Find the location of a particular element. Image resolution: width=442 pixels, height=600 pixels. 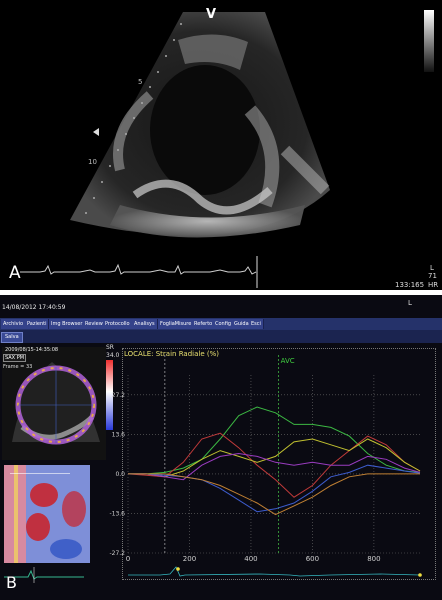

depth-label-5: 5 is located at coordinates (140, 82).